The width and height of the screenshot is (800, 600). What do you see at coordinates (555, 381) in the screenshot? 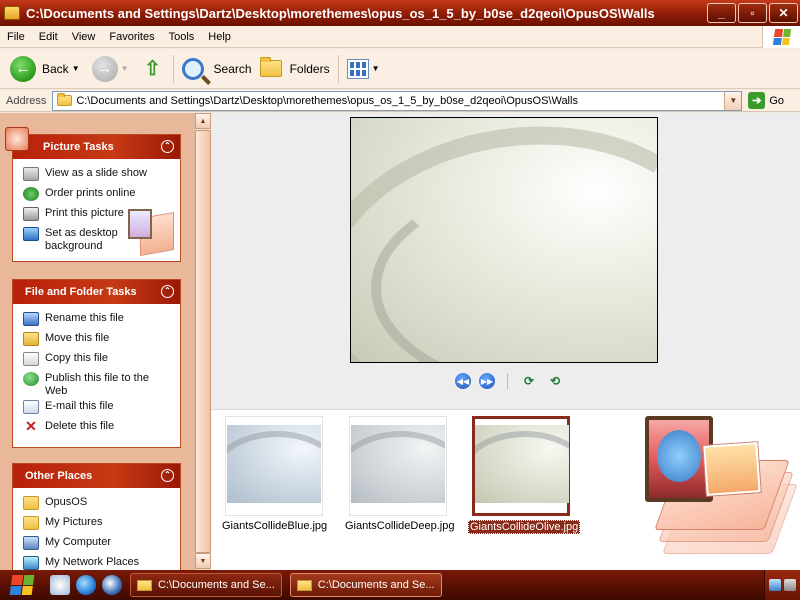
I see `rotate-counterclockwise-button: ⟲` at bounding box center [555, 381].